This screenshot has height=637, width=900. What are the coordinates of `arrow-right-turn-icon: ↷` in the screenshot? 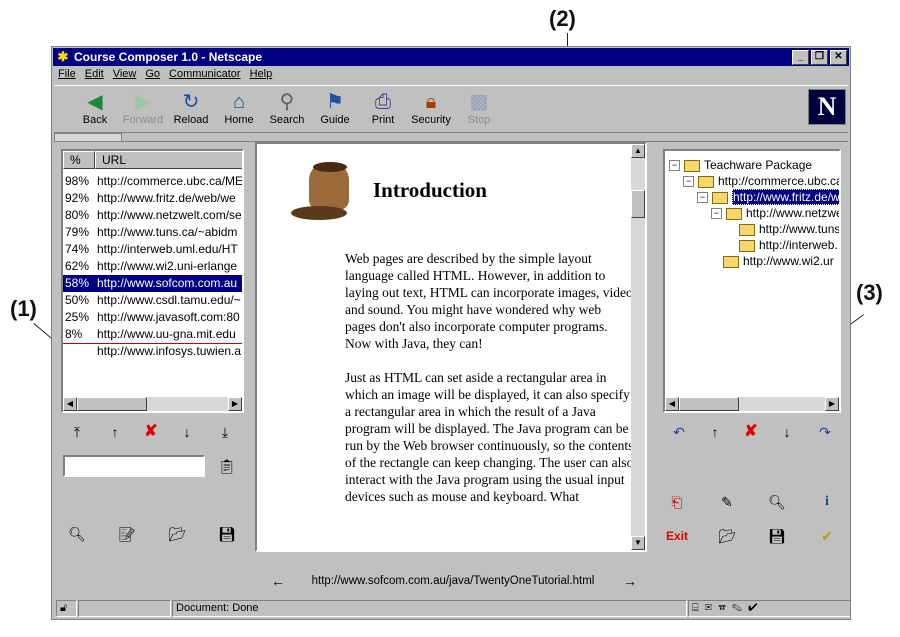 It's located at (825, 432).